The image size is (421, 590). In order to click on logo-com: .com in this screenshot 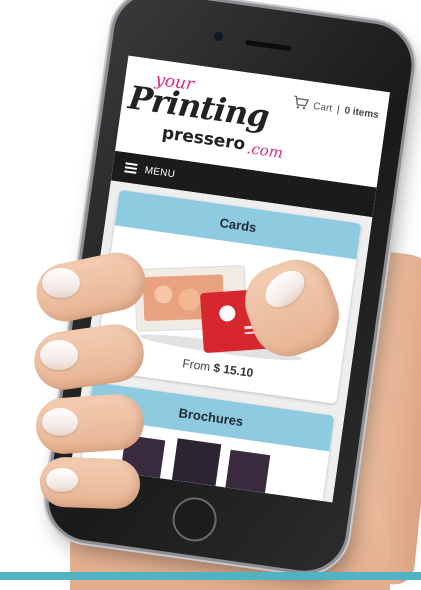, I will do `click(265, 151)`.